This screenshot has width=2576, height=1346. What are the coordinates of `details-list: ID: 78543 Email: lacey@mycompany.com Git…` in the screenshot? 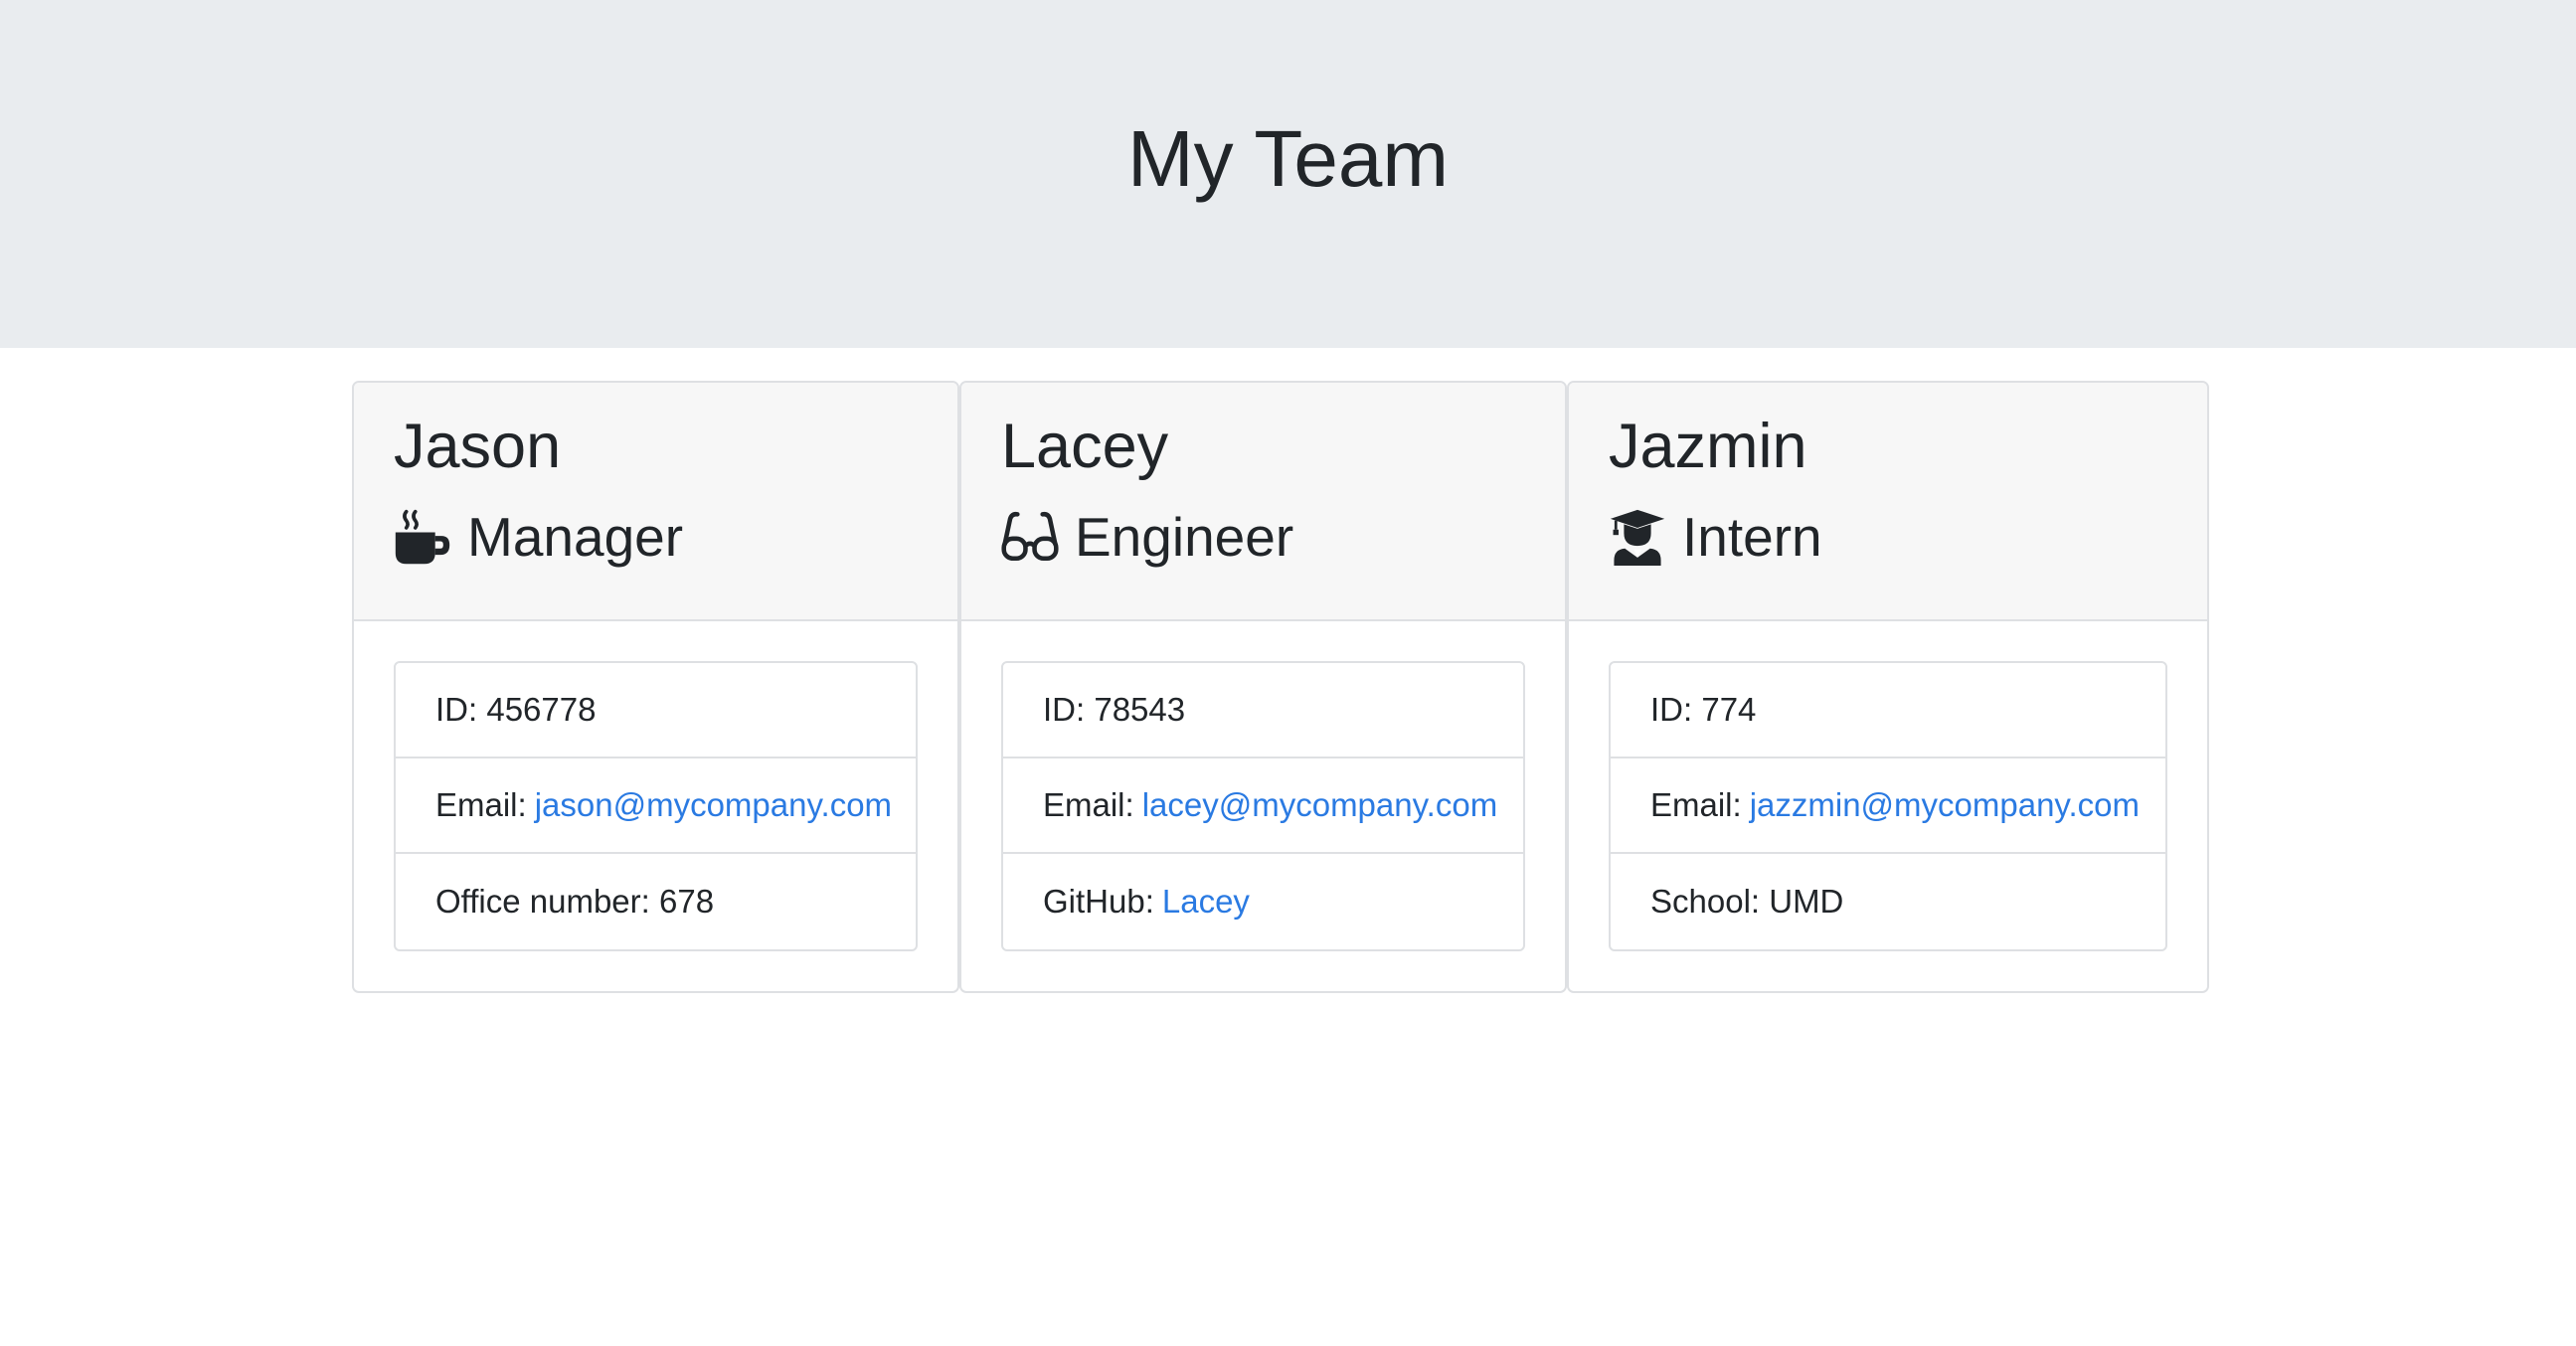 It's located at (1263, 806).